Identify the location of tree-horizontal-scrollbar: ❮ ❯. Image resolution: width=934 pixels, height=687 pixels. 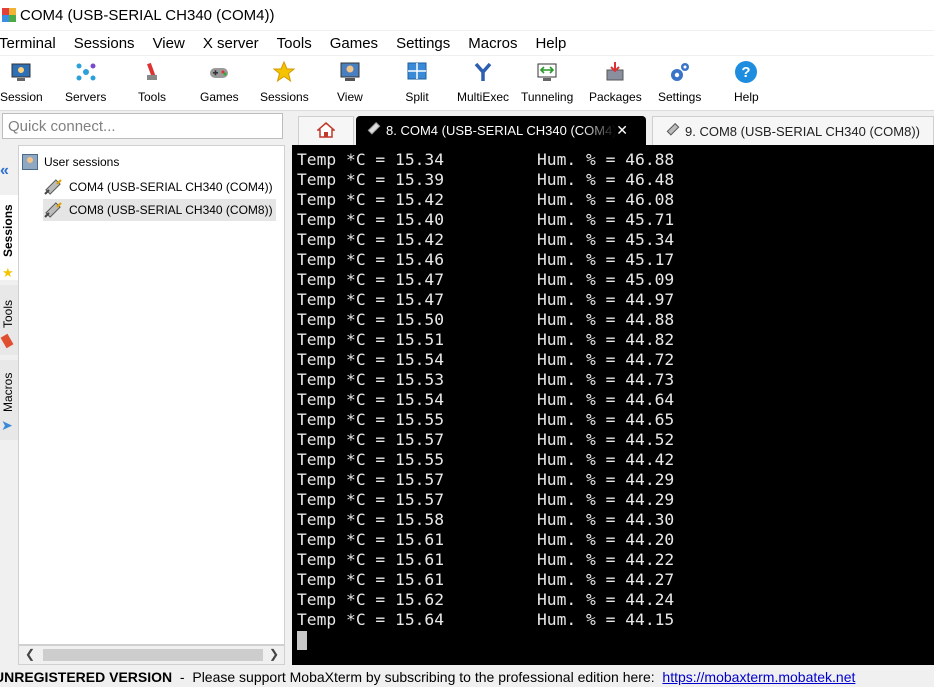
(151, 655).